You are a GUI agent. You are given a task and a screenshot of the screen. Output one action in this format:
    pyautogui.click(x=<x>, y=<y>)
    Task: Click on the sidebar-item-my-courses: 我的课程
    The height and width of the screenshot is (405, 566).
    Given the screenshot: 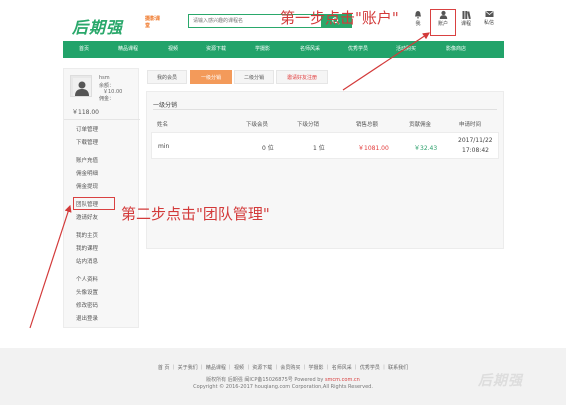 What is the action you would take?
    pyautogui.click(x=87, y=248)
    